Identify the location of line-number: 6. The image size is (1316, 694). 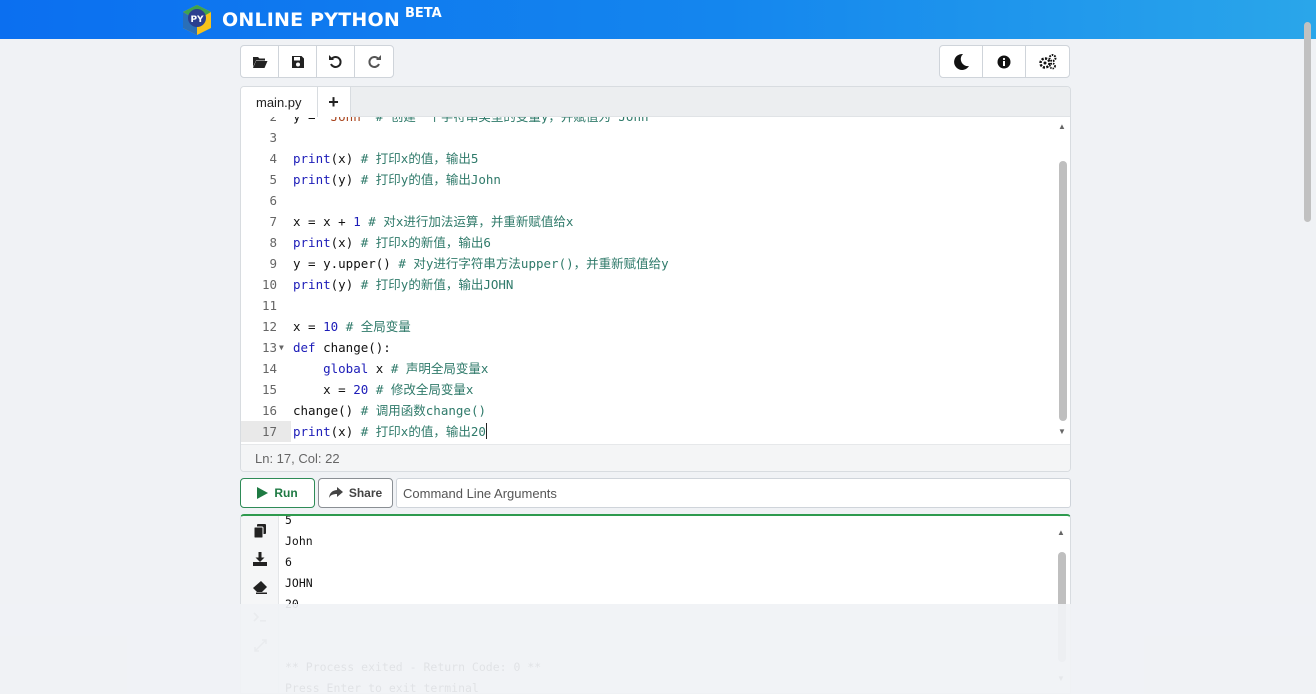
(273, 200).